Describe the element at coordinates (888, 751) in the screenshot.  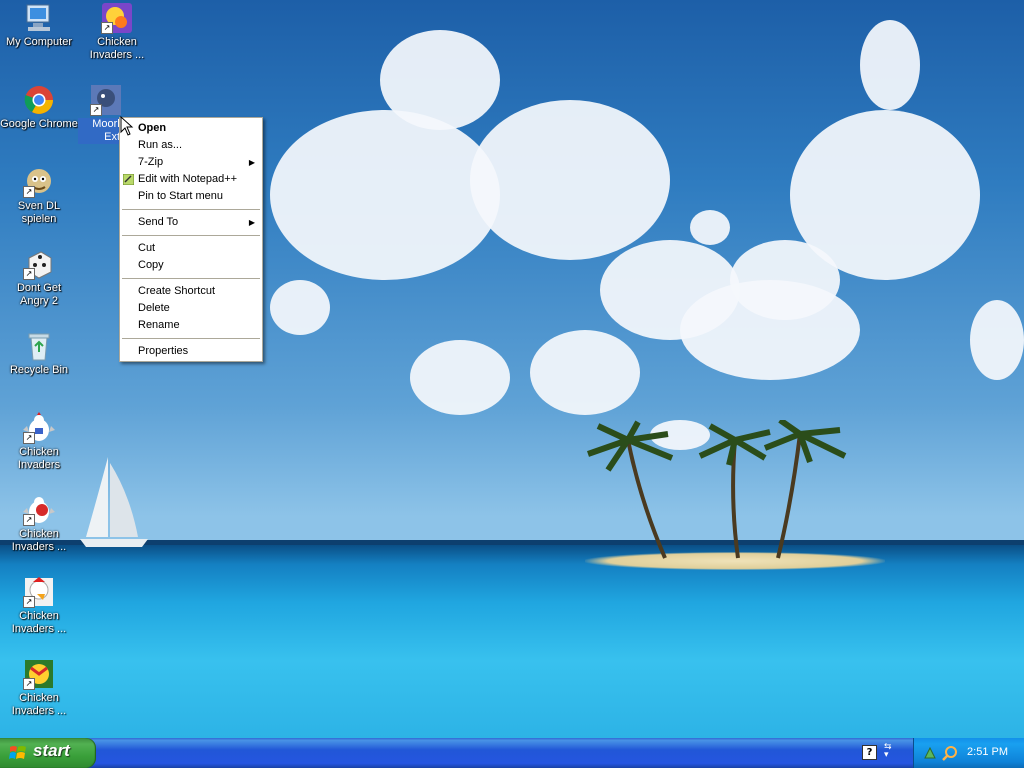
I see `tray-expand-icon: ⇆ ▾` at that location.